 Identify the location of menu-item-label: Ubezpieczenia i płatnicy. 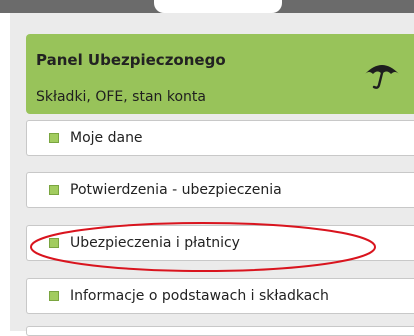
(155, 243).